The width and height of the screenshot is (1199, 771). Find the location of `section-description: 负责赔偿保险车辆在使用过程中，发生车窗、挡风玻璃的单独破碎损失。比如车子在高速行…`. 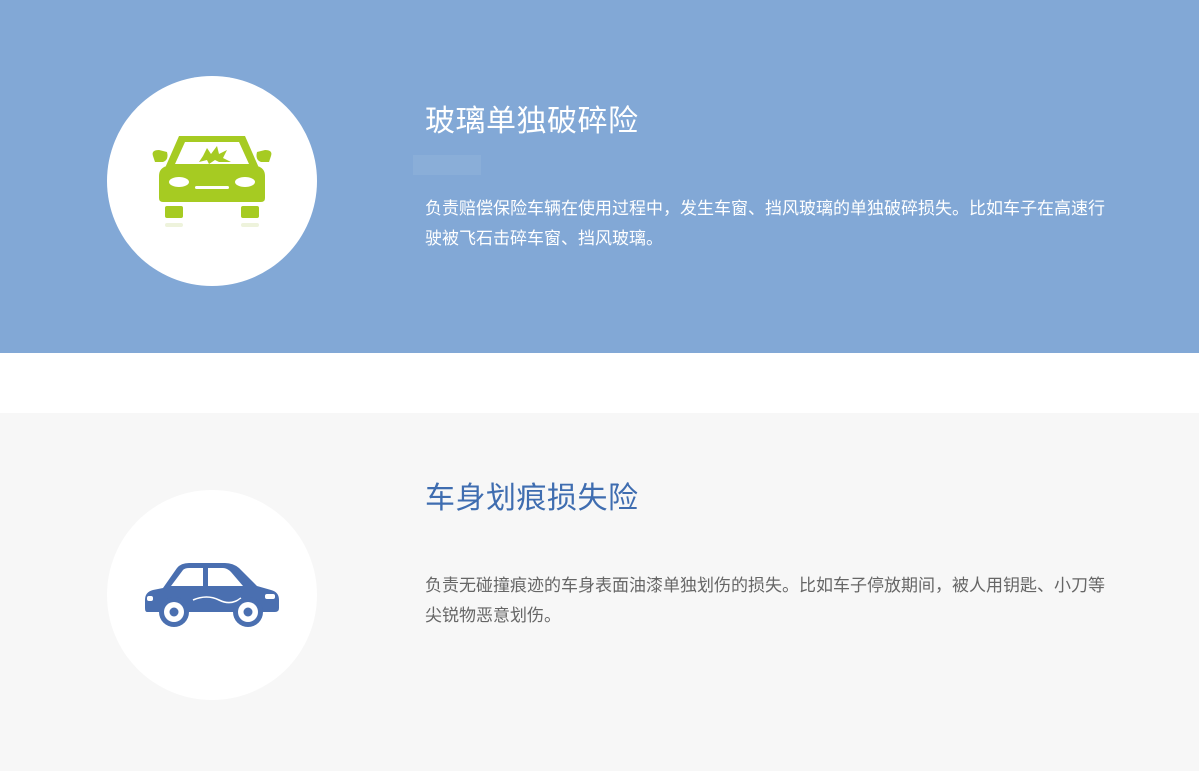

section-description: 负责赔偿保险车辆在使用过程中，发生车窗、挡风玻璃的单独破碎损失。比如车子在高速行… is located at coordinates (765, 224).